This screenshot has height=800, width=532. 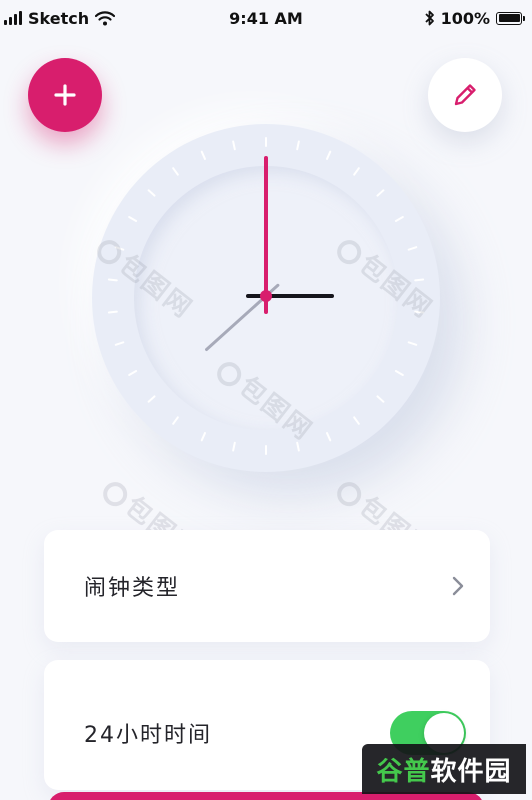 What do you see at coordinates (510, 18) in the screenshot?
I see `battery-icon` at bounding box center [510, 18].